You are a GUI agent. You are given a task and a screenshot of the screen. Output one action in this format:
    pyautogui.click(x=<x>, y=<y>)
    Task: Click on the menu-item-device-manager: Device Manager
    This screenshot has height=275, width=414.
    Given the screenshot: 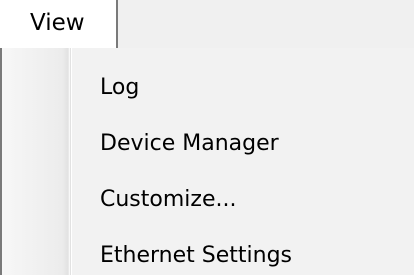 What is the action you would take?
    pyautogui.click(x=242, y=144)
    